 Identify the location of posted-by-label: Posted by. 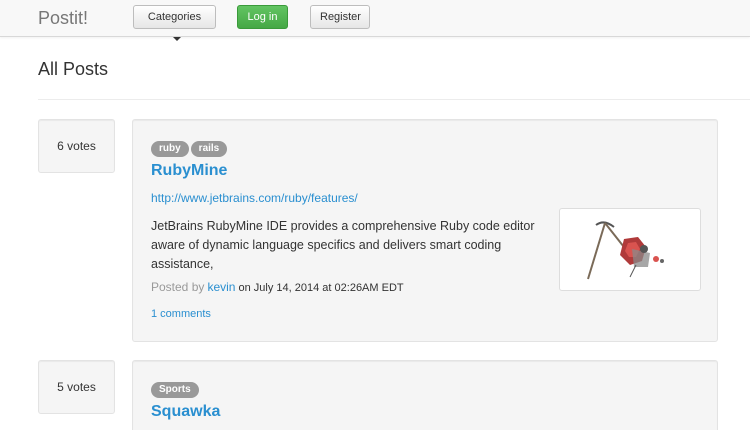
(178, 287).